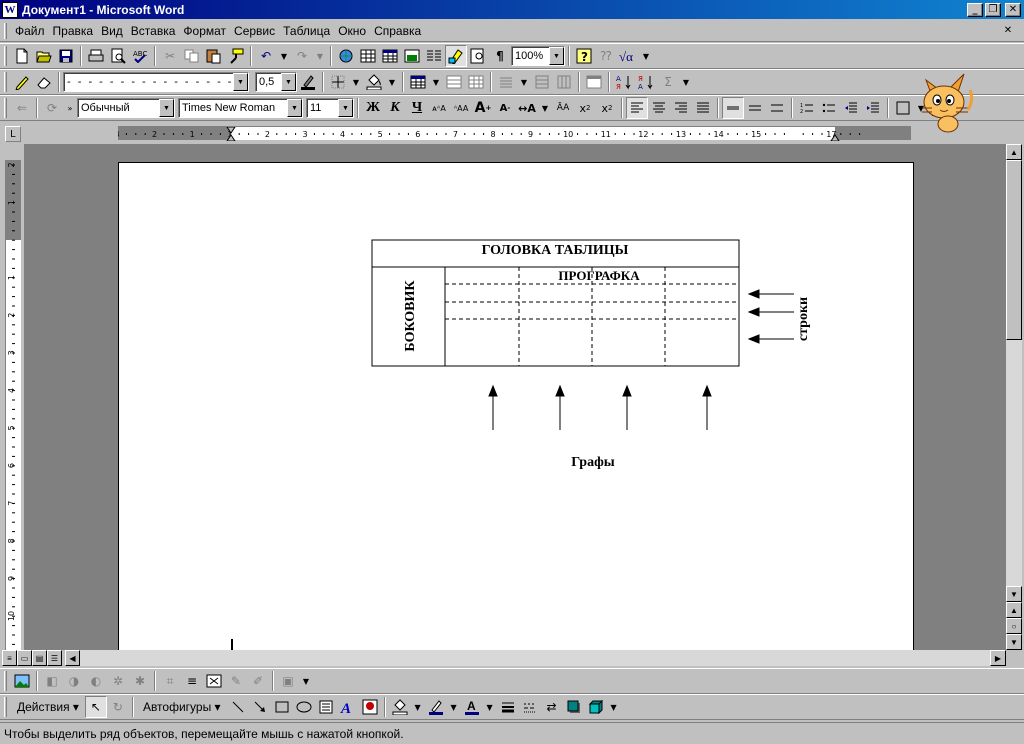  Describe the element at coordinates (170, 681) in the screenshot. I see `crop-icon: ⌗` at that location.